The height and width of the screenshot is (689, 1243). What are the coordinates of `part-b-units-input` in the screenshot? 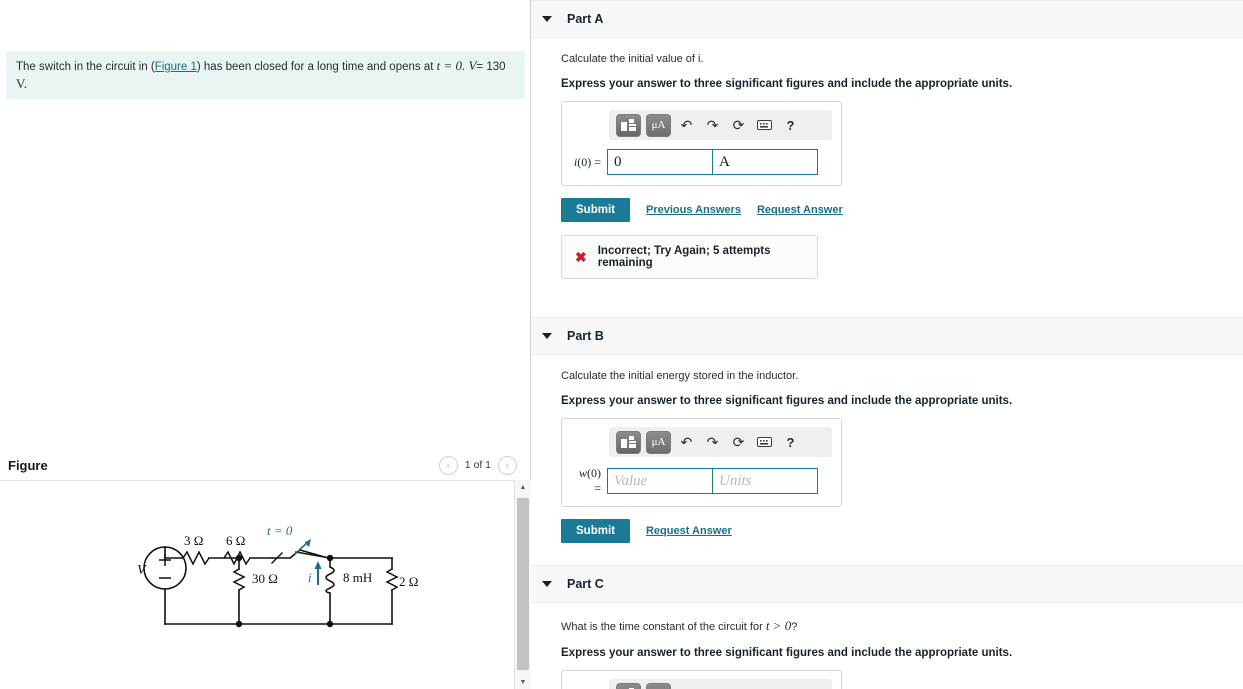 It's located at (765, 481).